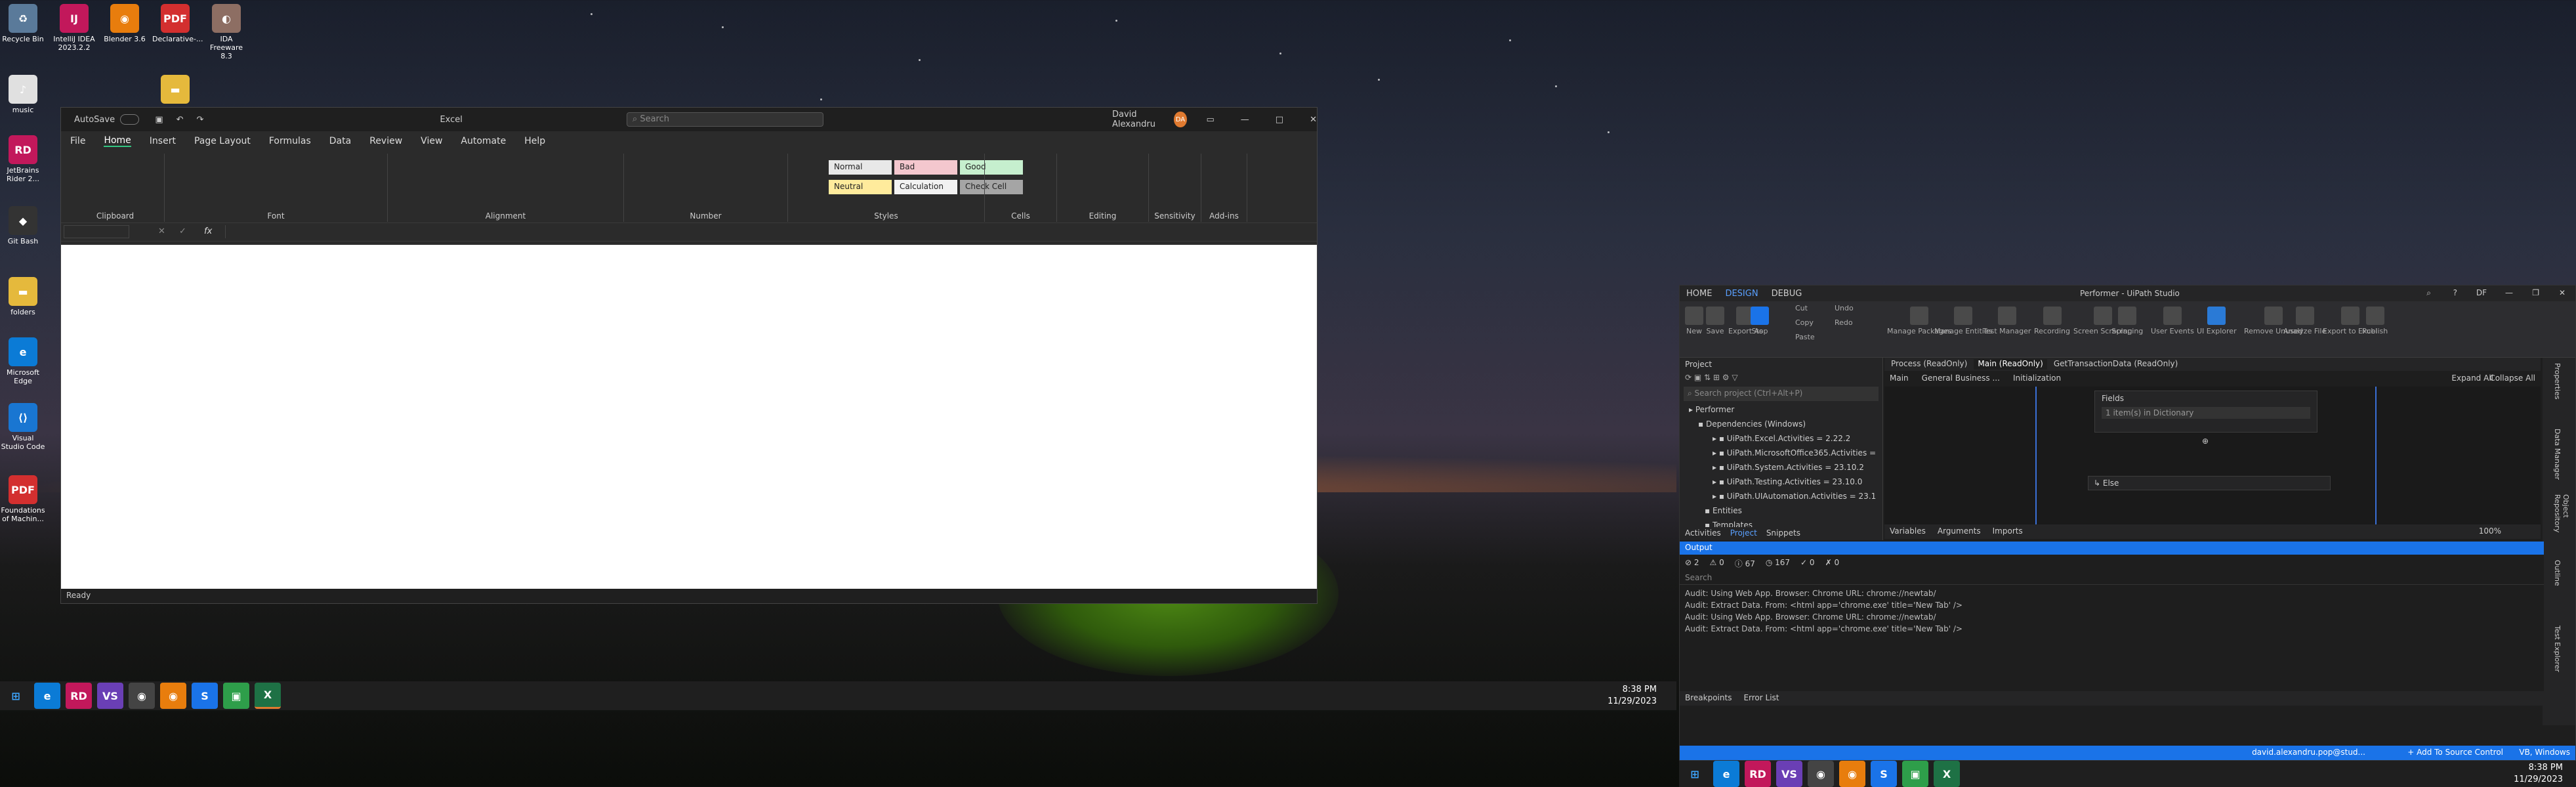  I want to click on desktop-icon: ♪ music, so click(23, 95).